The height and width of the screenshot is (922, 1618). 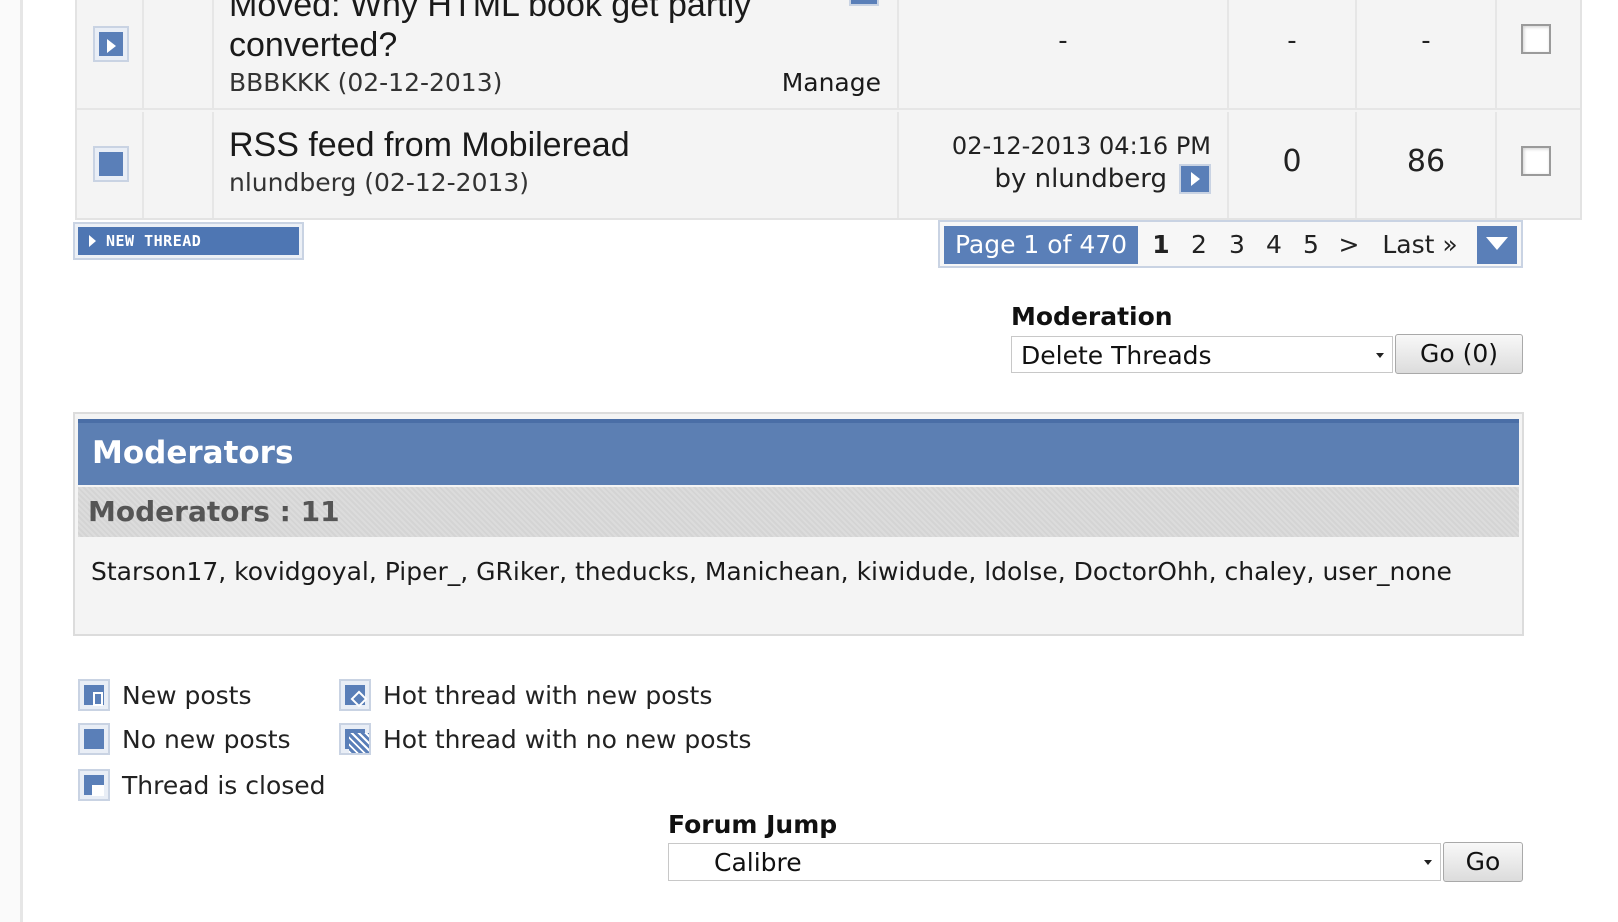 I want to click on moderation-select: Delete Threads, so click(x=1202, y=354).